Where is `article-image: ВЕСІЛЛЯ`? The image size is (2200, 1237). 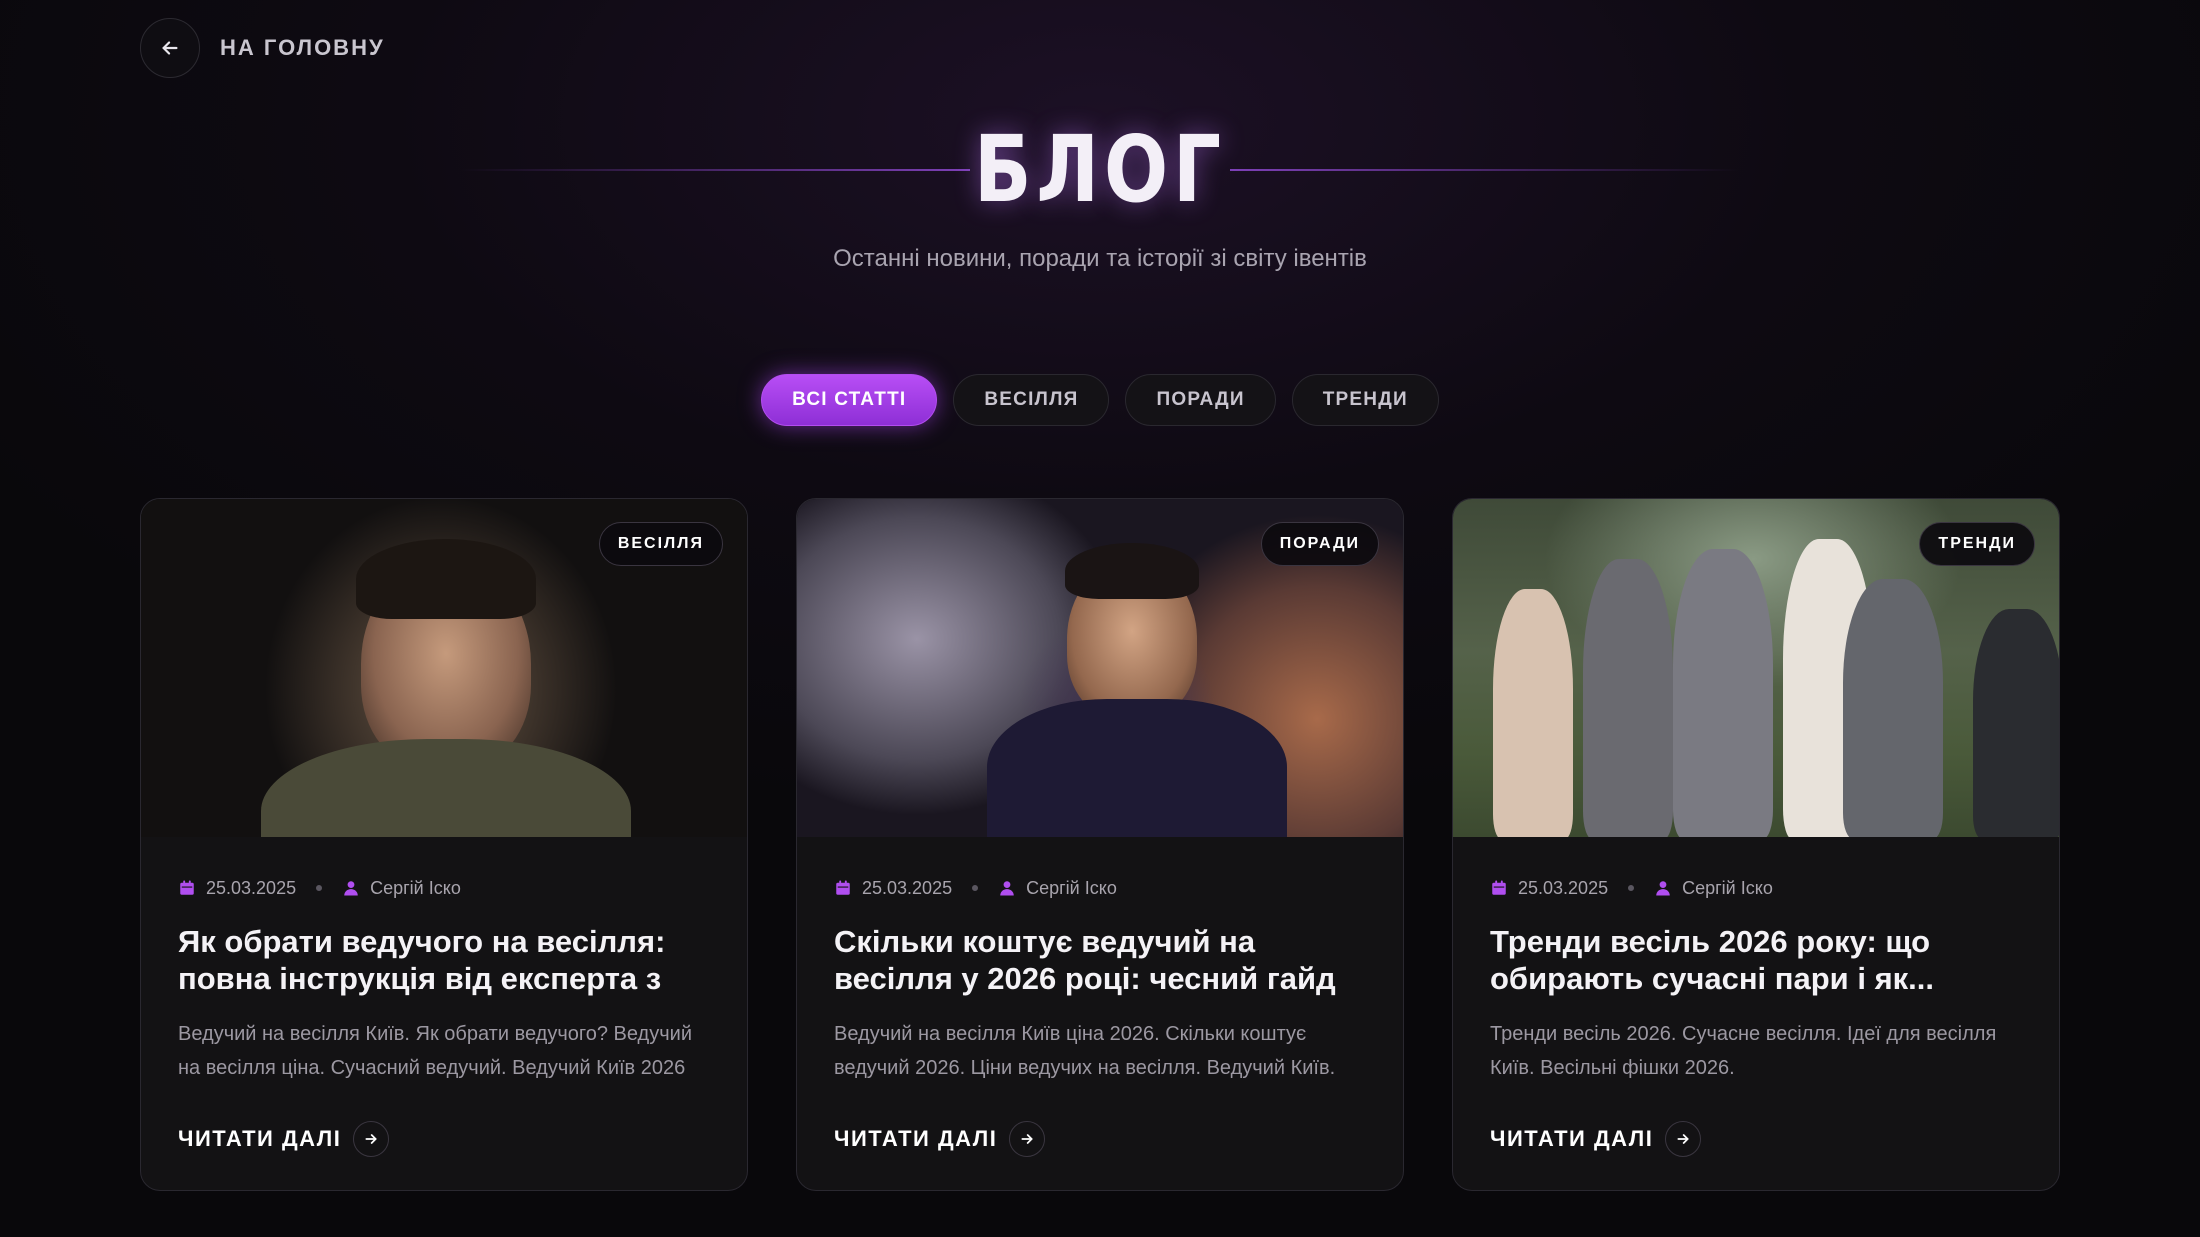 article-image: ВЕСІЛЛЯ is located at coordinates (444, 668).